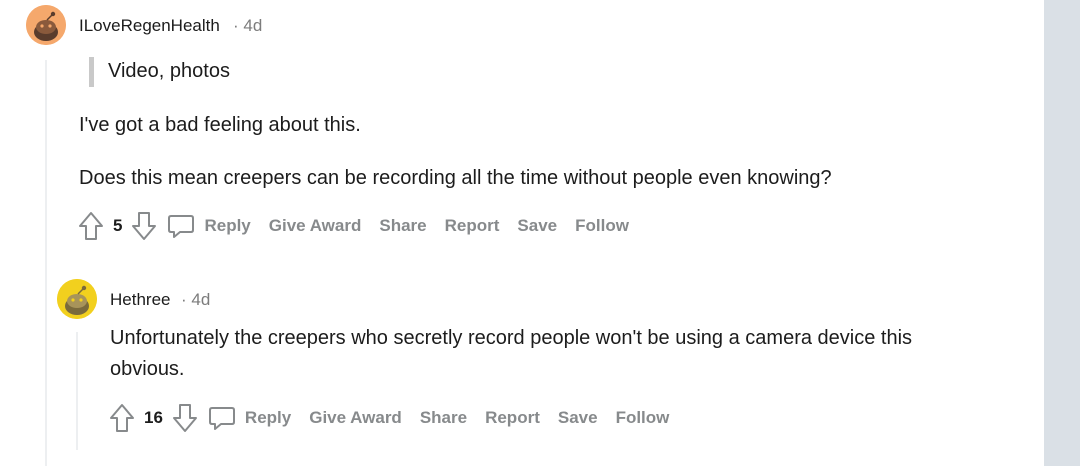 The height and width of the screenshot is (466, 1080). Describe the element at coordinates (140, 300) in the screenshot. I see `comment-author: Hethree` at that location.